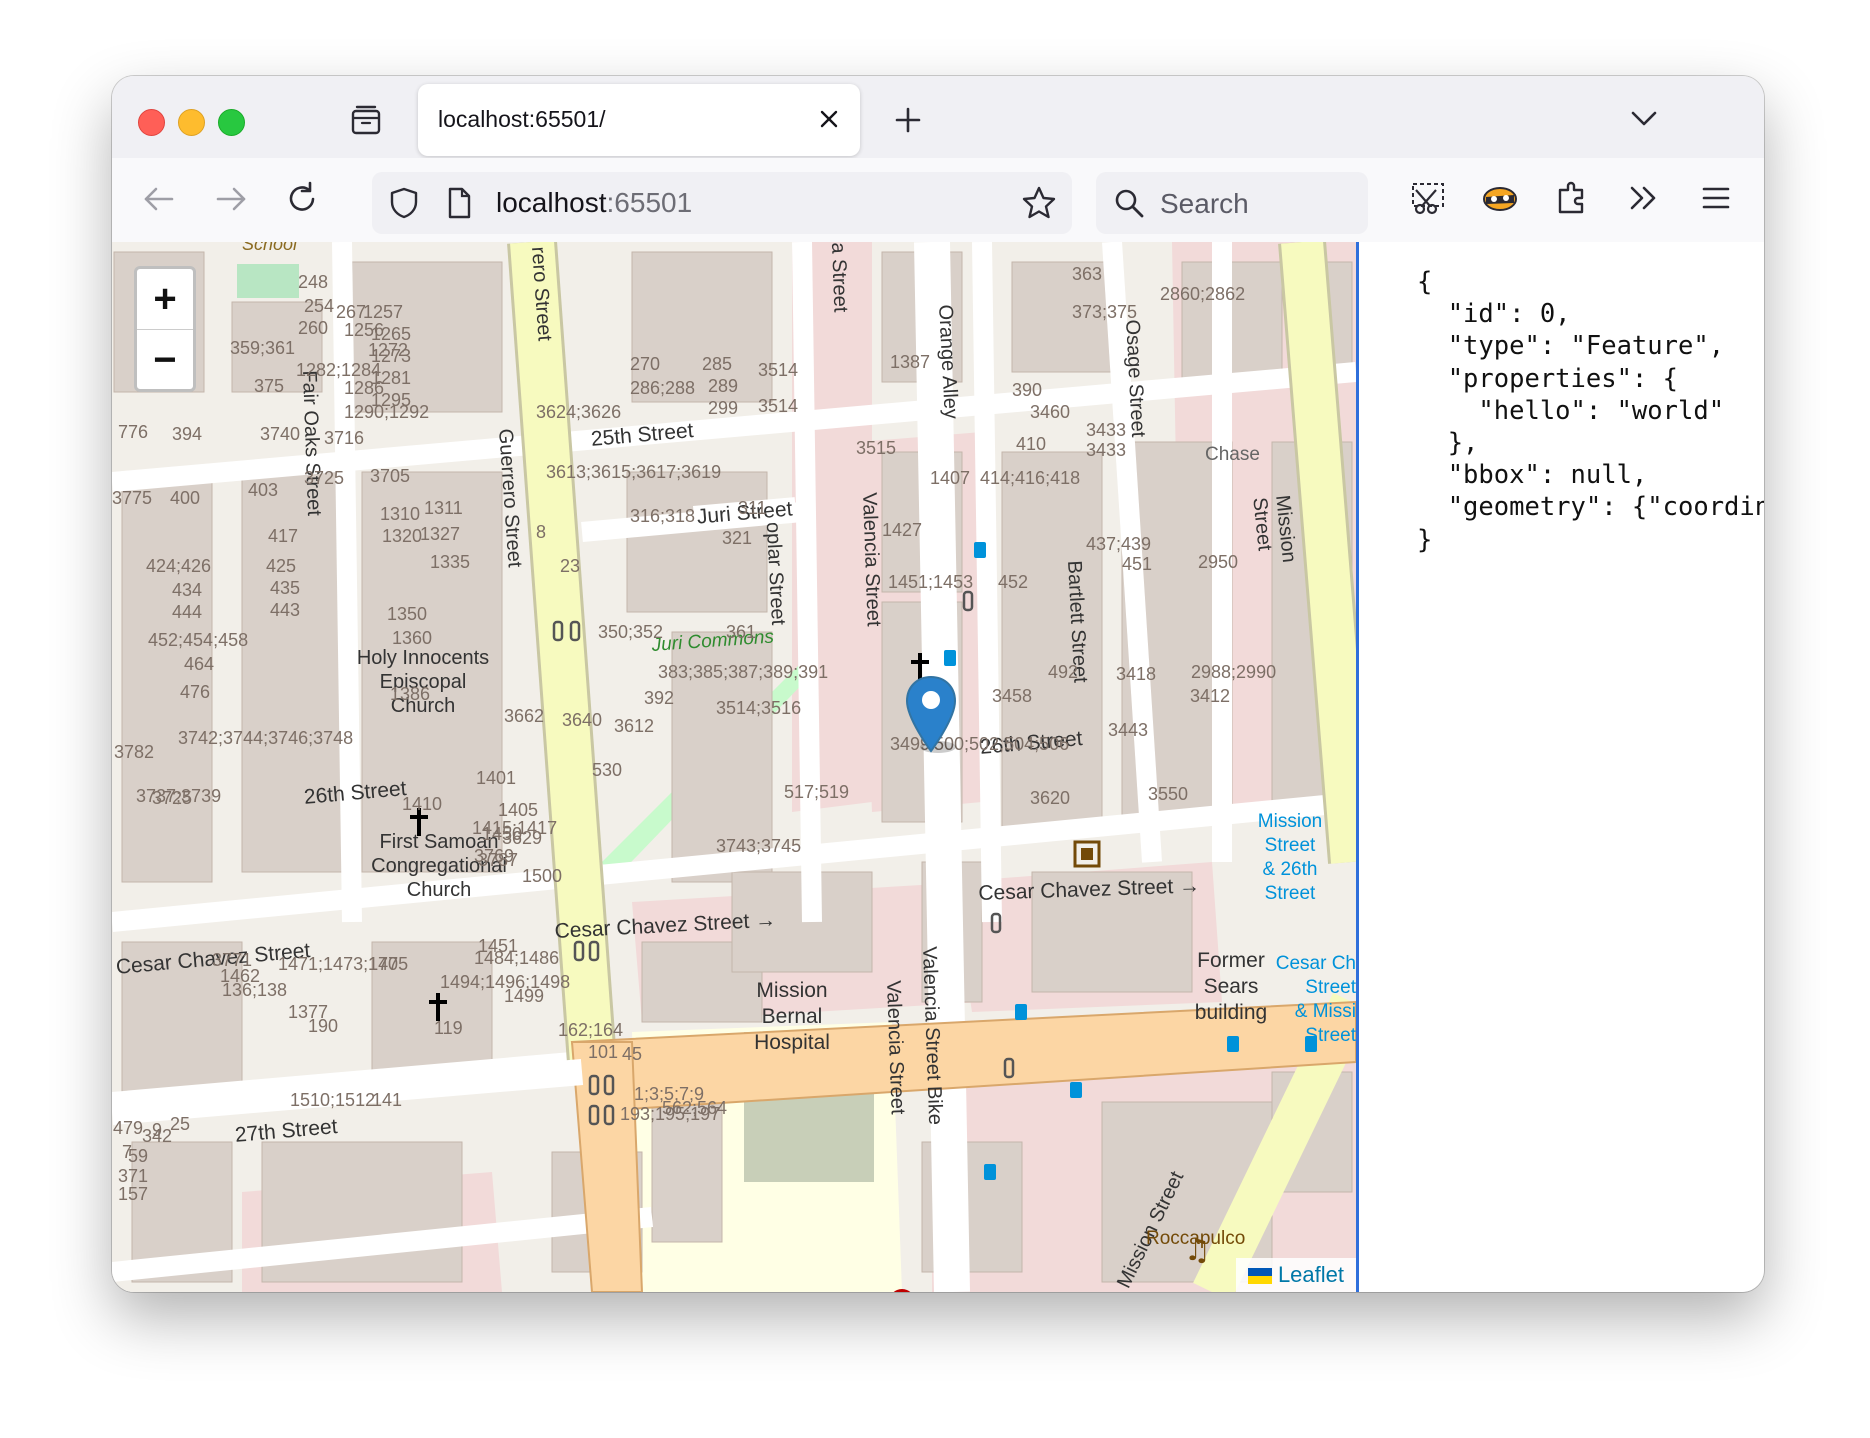 The image size is (1870, 1438). I want to click on house-number: 1500, so click(542, 876).